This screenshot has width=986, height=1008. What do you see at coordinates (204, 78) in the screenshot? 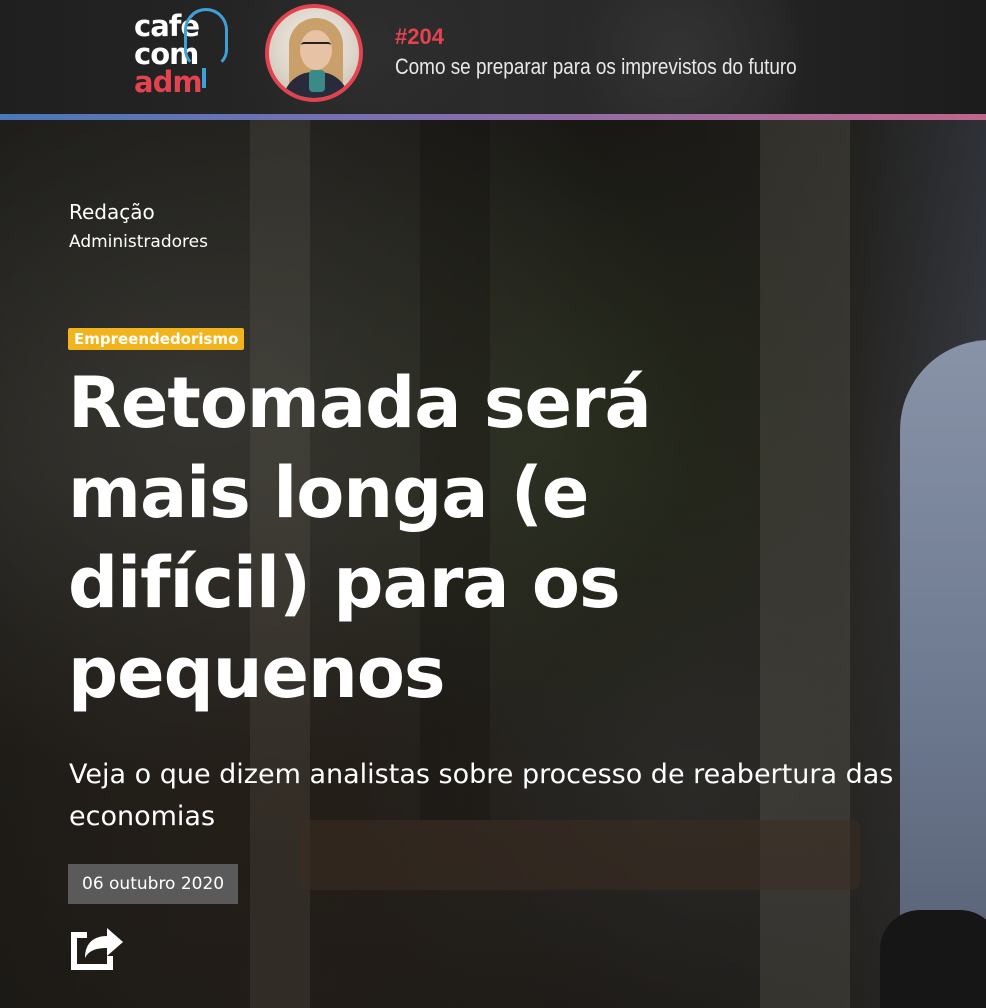
I see `mic-stand` at bounding box center [204, 78].